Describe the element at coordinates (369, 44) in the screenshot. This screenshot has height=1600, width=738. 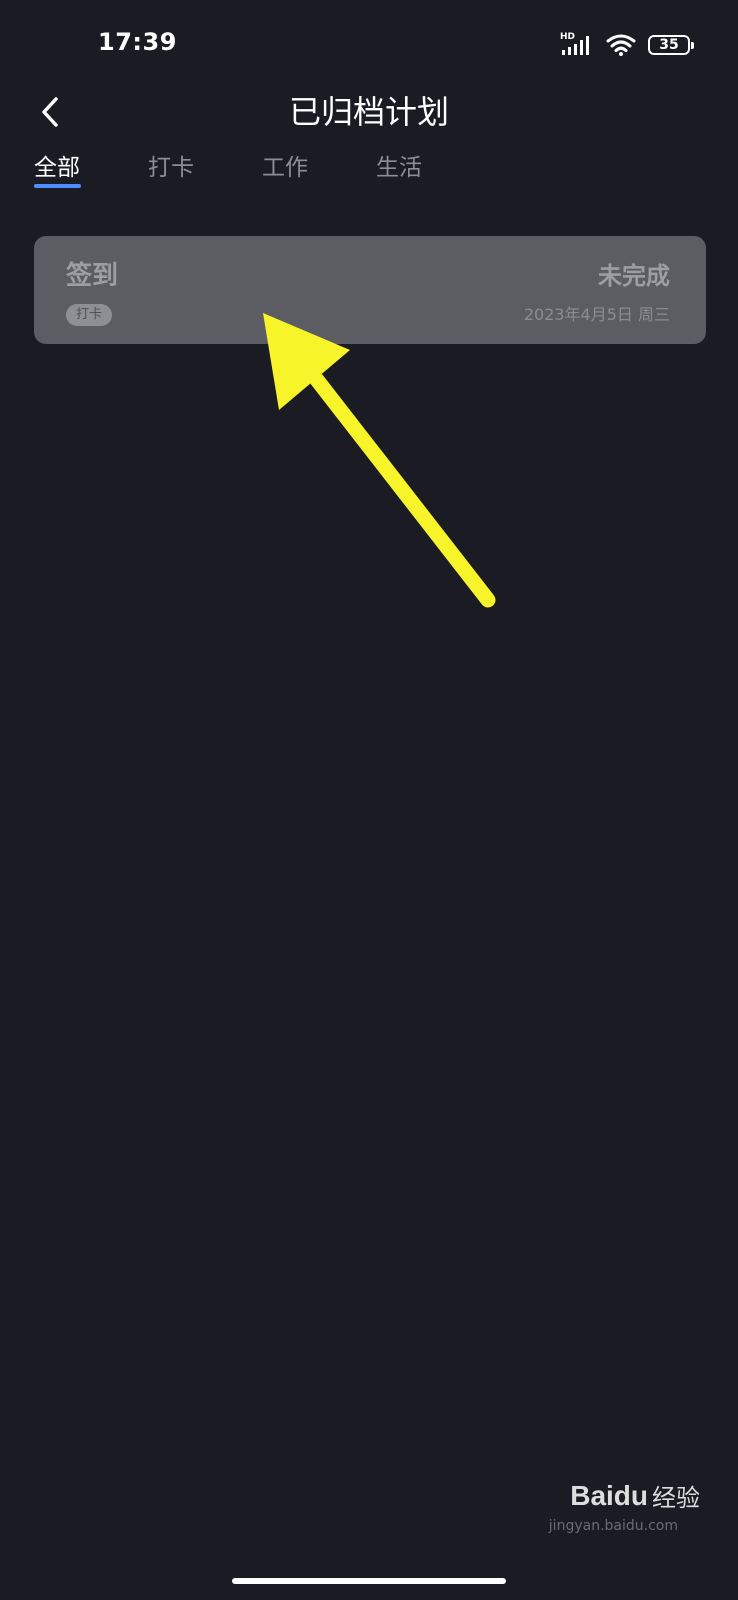
I see `status-bar: 17:39 HD 35` at that location.